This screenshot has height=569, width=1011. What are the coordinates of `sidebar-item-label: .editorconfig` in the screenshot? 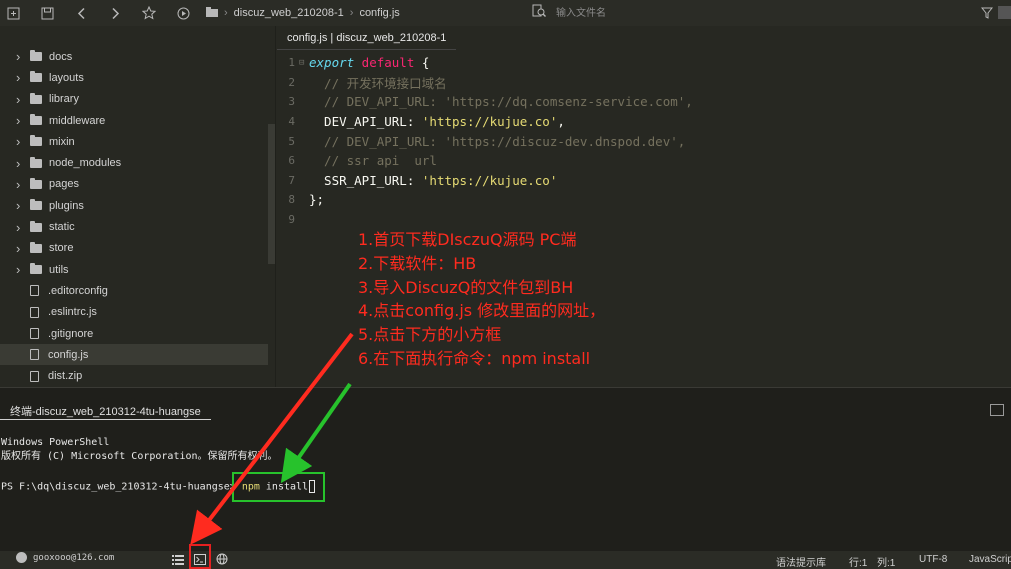 It's located at (78, 290).